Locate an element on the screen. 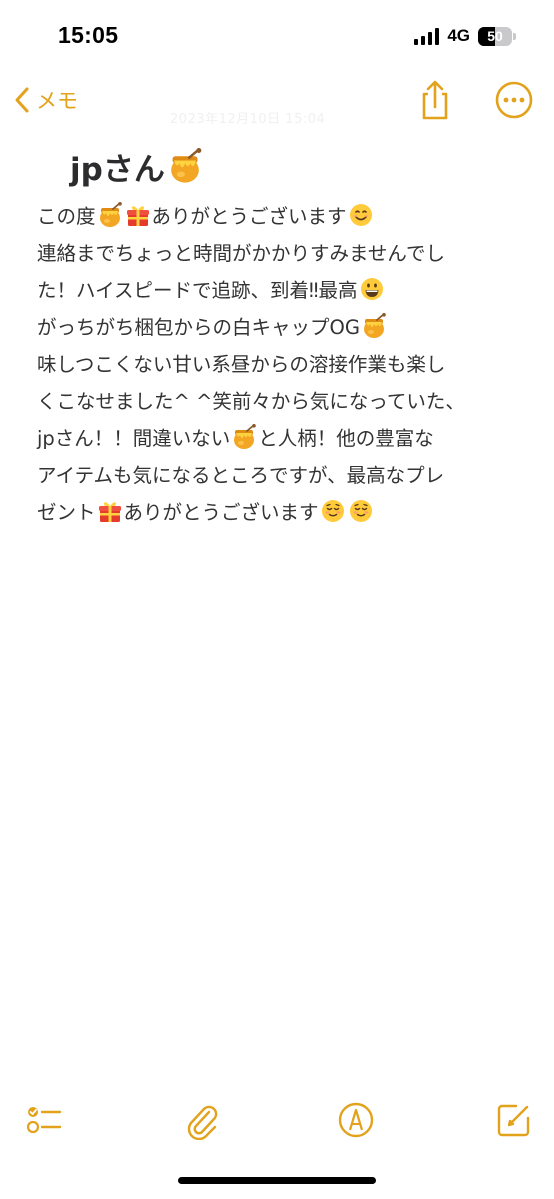  note-text: と人柄！他の豊富な is located at coordinates (346, 438).